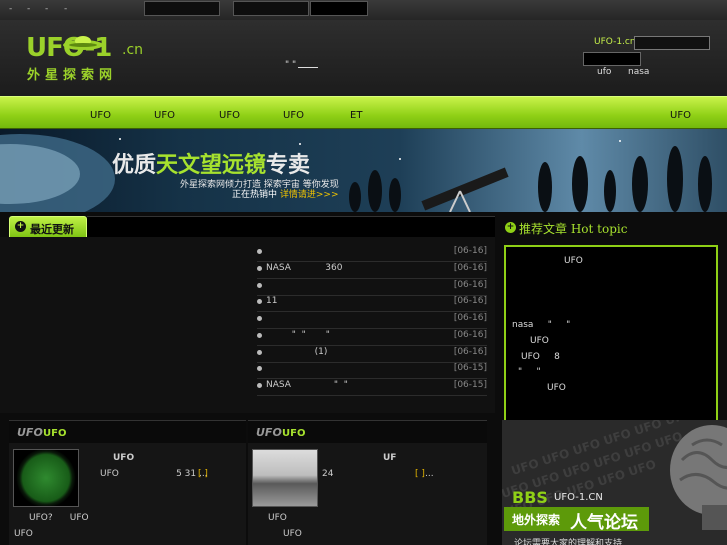  Describe the element at coordinates (698, 477) in the screenshot. I see `brain-icon` at that location.